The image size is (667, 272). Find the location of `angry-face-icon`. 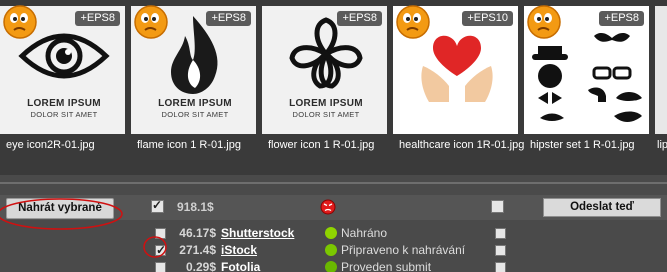

angry-face-icon is located at coordinates (328, 207).